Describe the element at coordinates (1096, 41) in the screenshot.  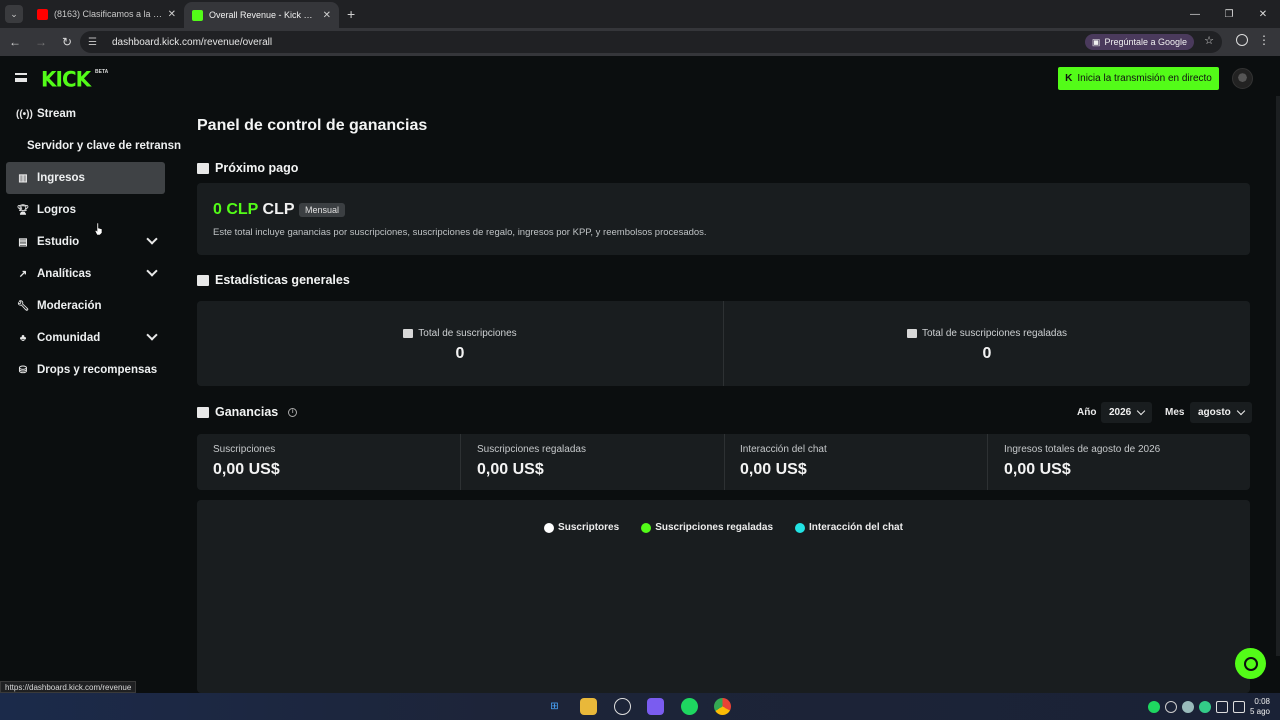
I see `lens-icon: ▣` at that location.